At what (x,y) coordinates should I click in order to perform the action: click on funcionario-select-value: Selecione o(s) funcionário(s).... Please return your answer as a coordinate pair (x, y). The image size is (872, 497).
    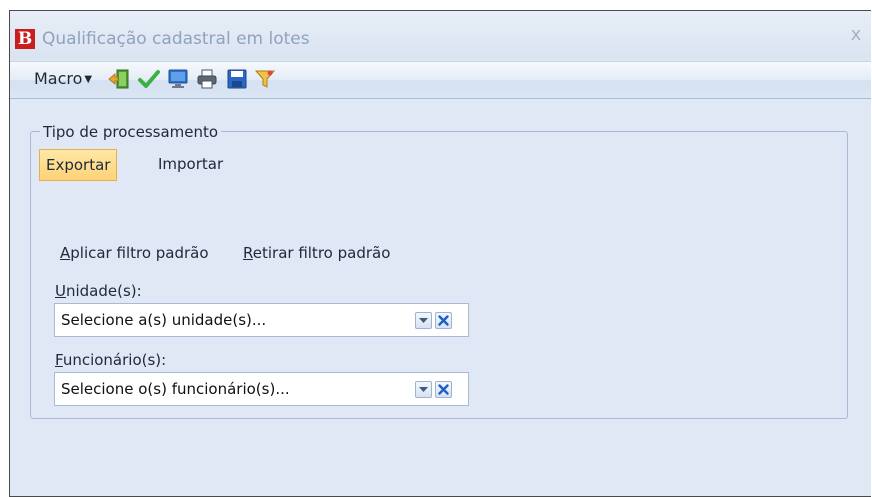
    Looking at the image, I should click on (175, 389).